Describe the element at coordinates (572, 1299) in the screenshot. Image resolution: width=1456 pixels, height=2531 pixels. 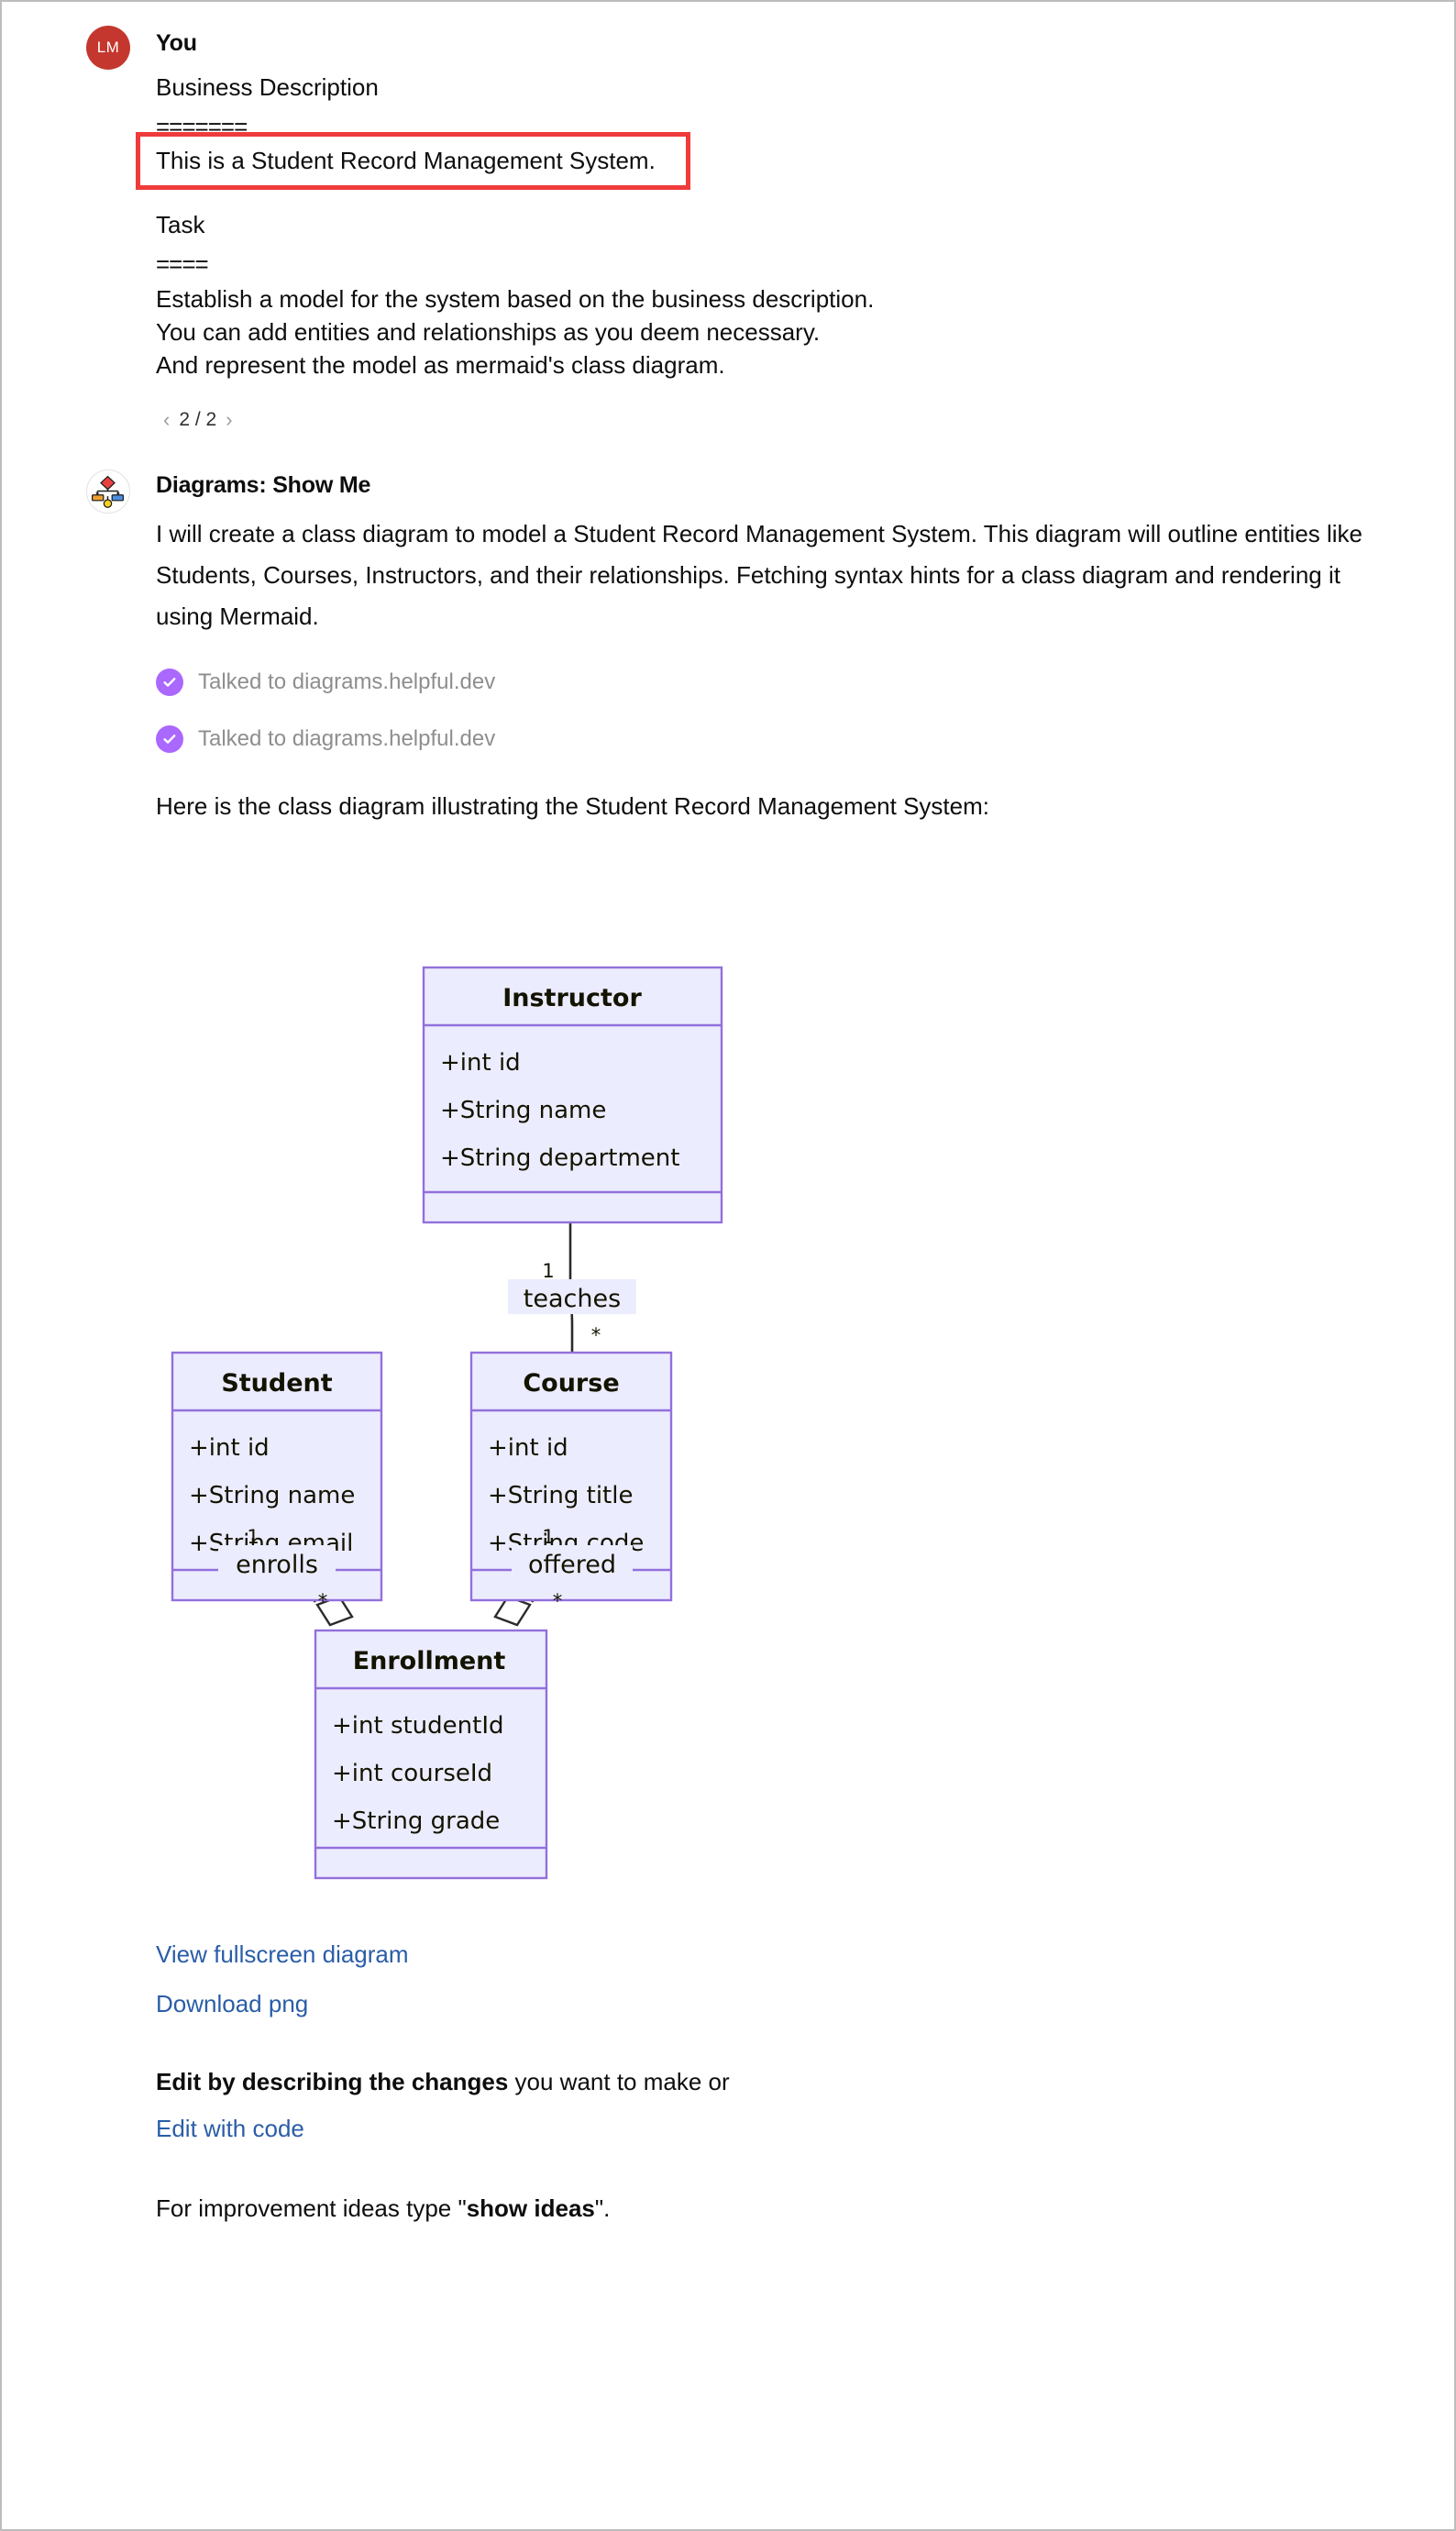
I see `relationship-label: teaches` at that location.